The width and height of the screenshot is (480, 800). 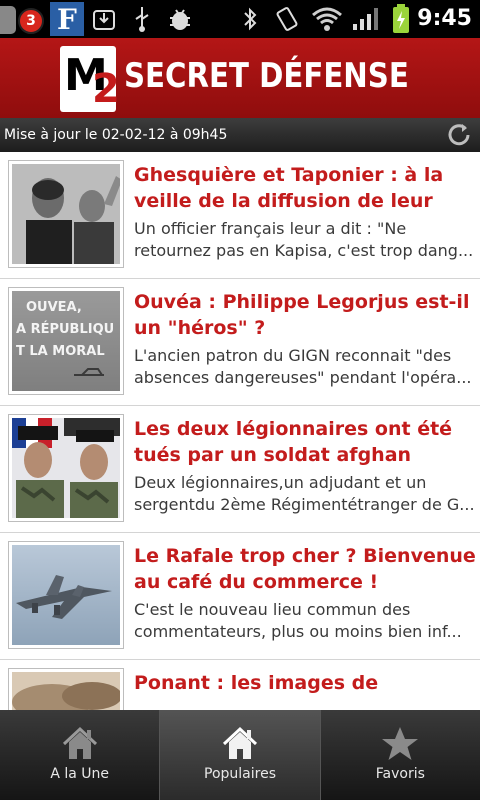 I want to click on notification-count-badge: 3, so click(x=31, y=21).